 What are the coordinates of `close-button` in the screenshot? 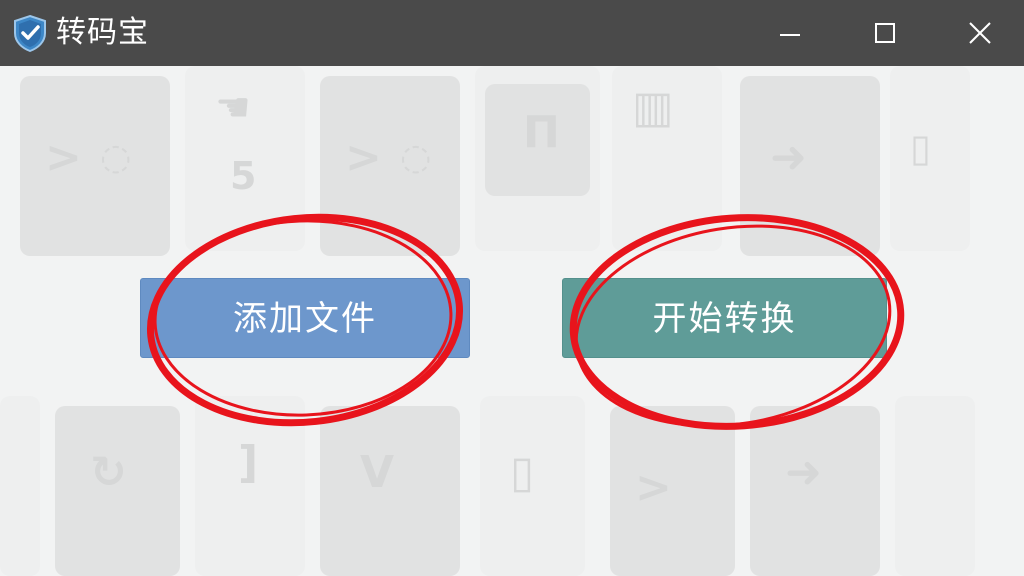 It's located at (980, 33).